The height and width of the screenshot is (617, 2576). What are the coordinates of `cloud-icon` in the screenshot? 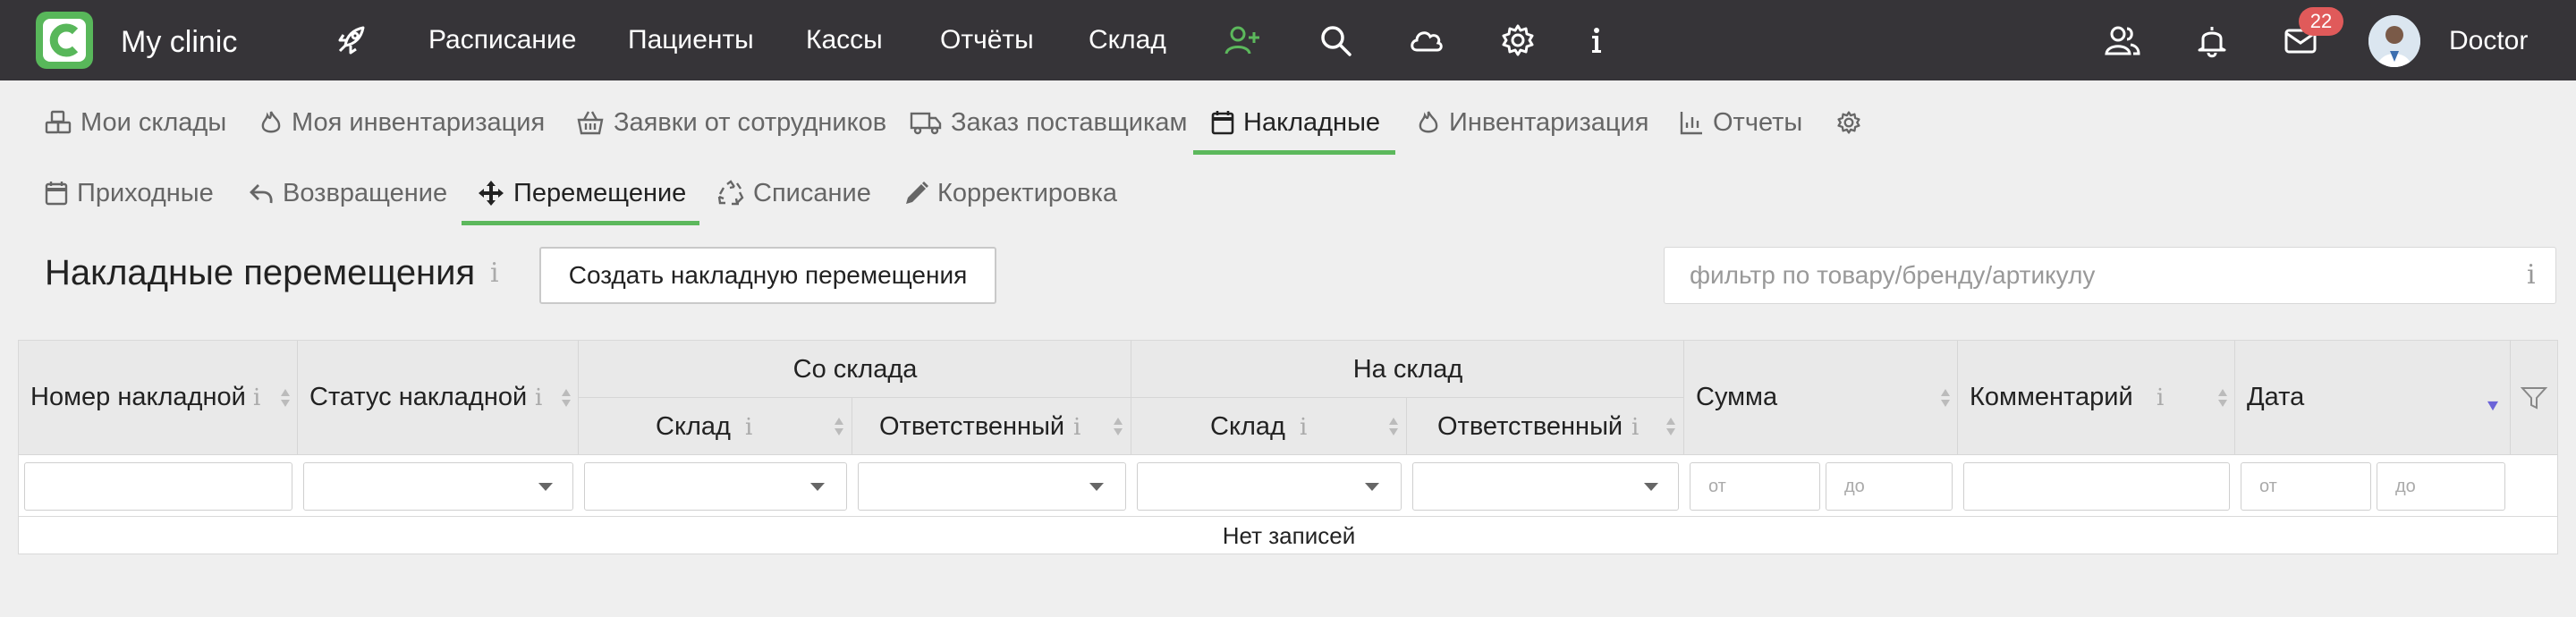 It's located at (1426, 40).